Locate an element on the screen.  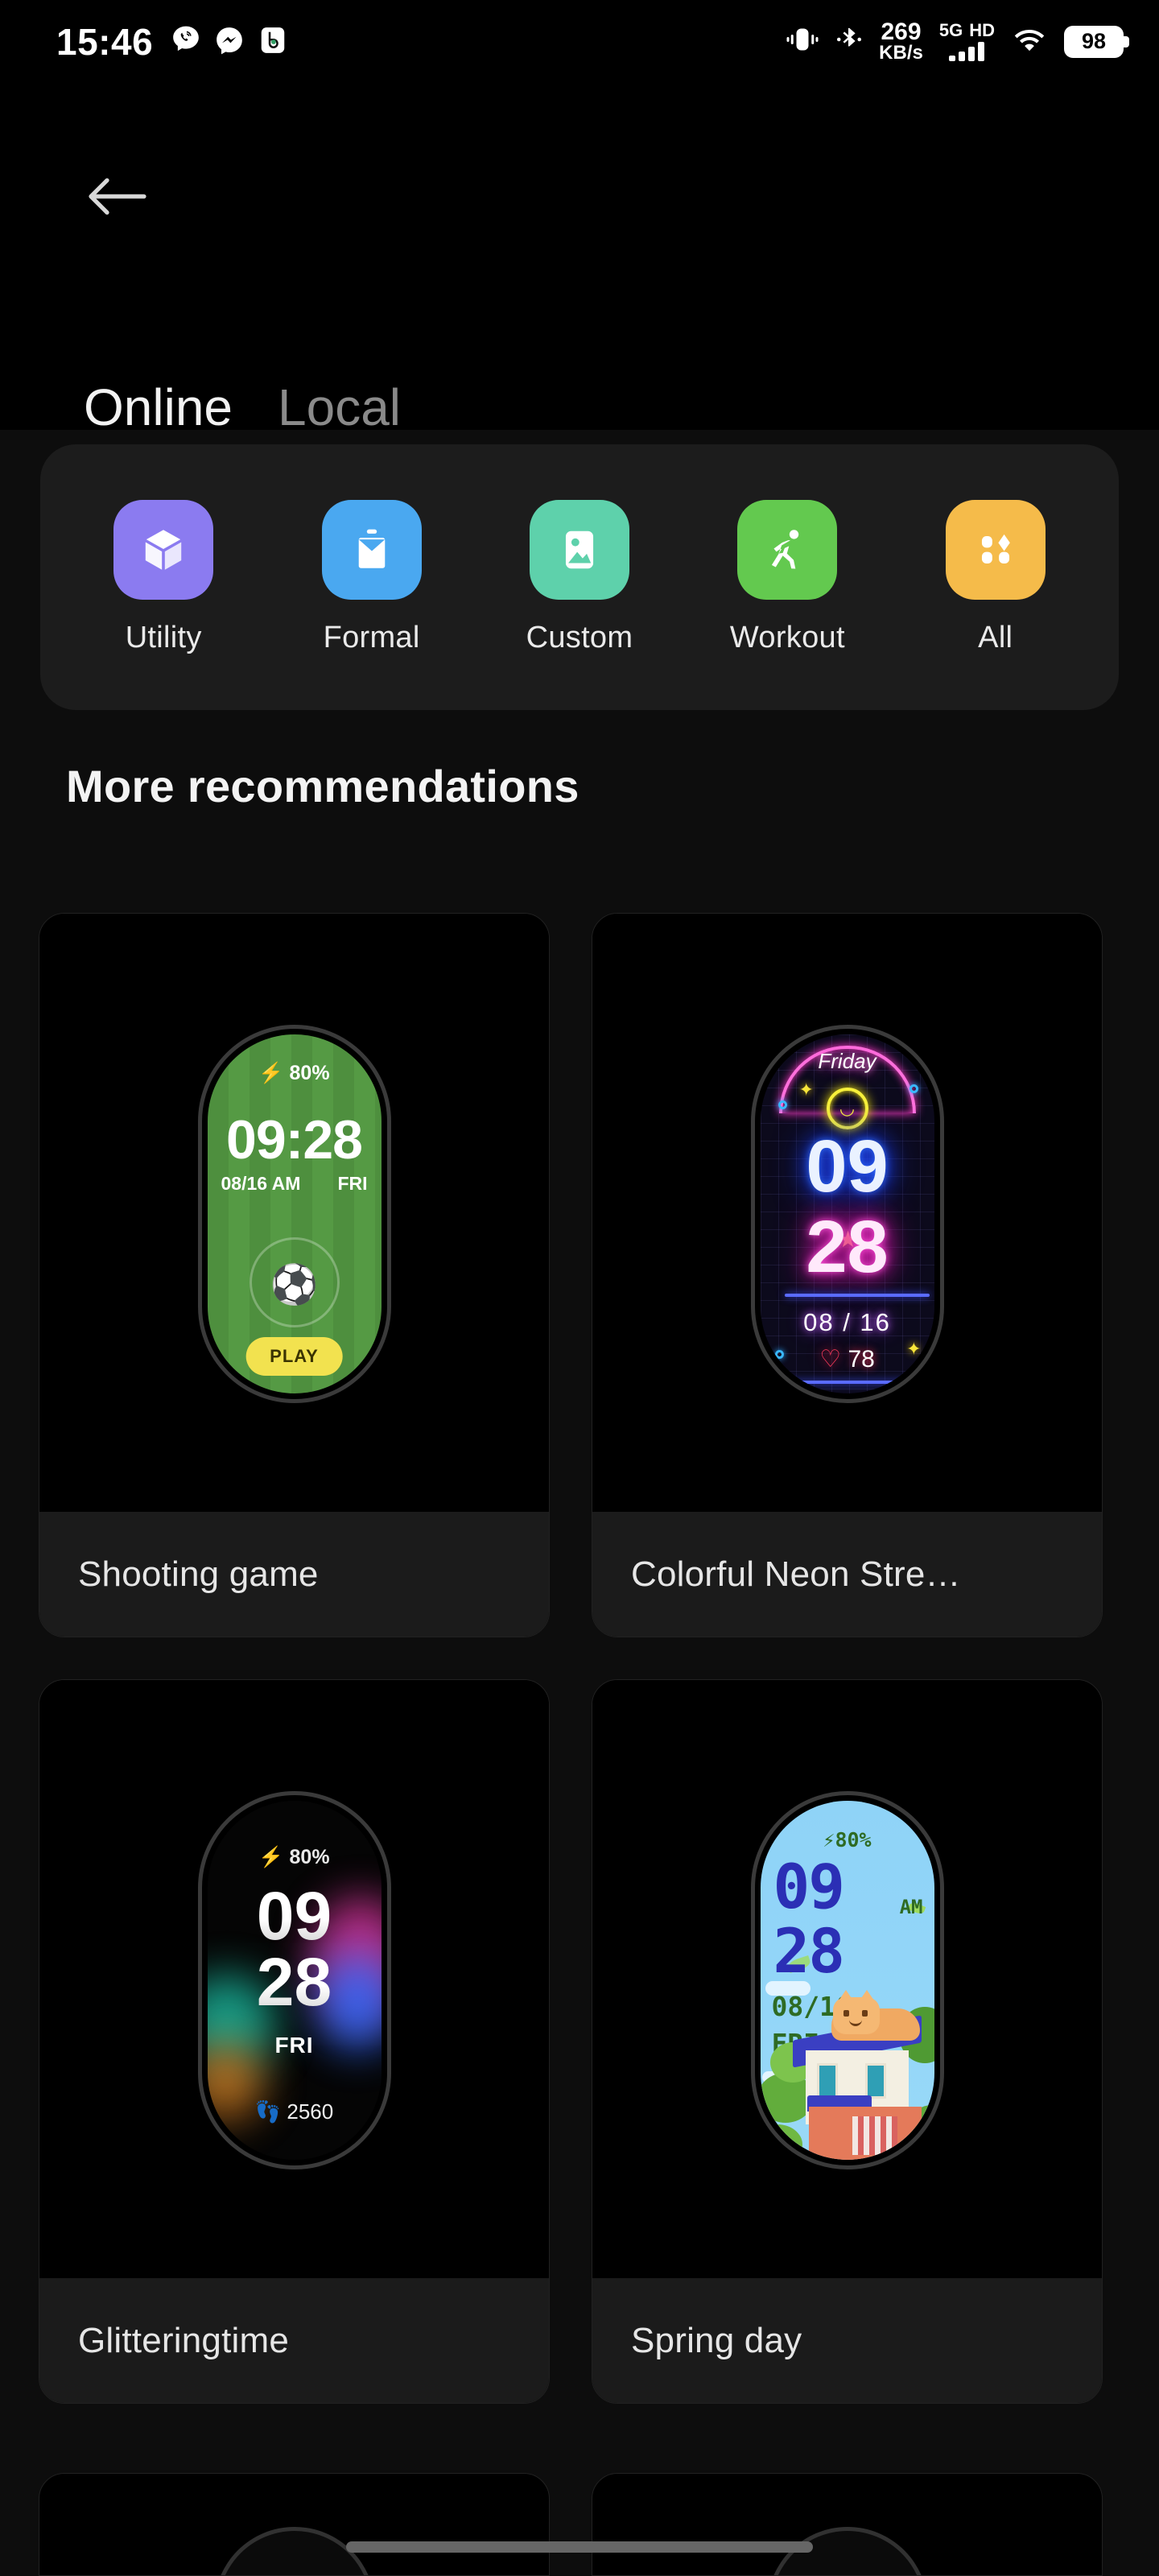
watch-mockup: ⚡ 80% 09 28 FRI 👣 2560 is located at coordinates (294, 1979).